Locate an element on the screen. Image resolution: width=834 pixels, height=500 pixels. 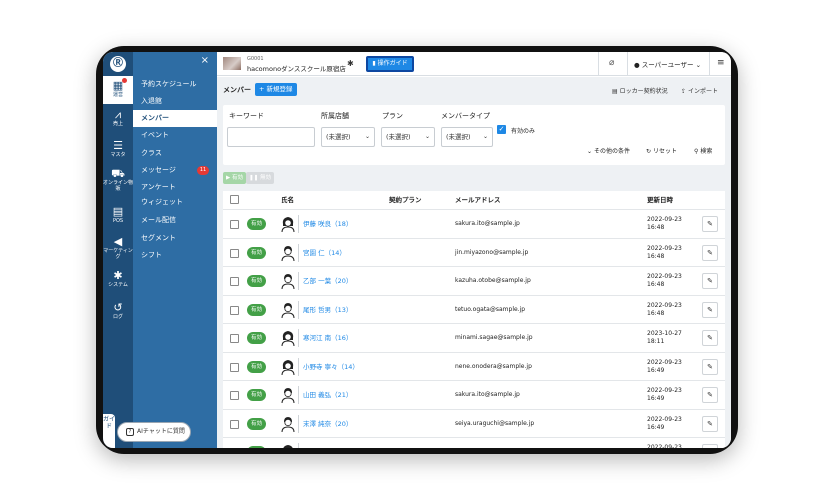
reset-button: ↻ リセット is located at coordinates (661, 150).